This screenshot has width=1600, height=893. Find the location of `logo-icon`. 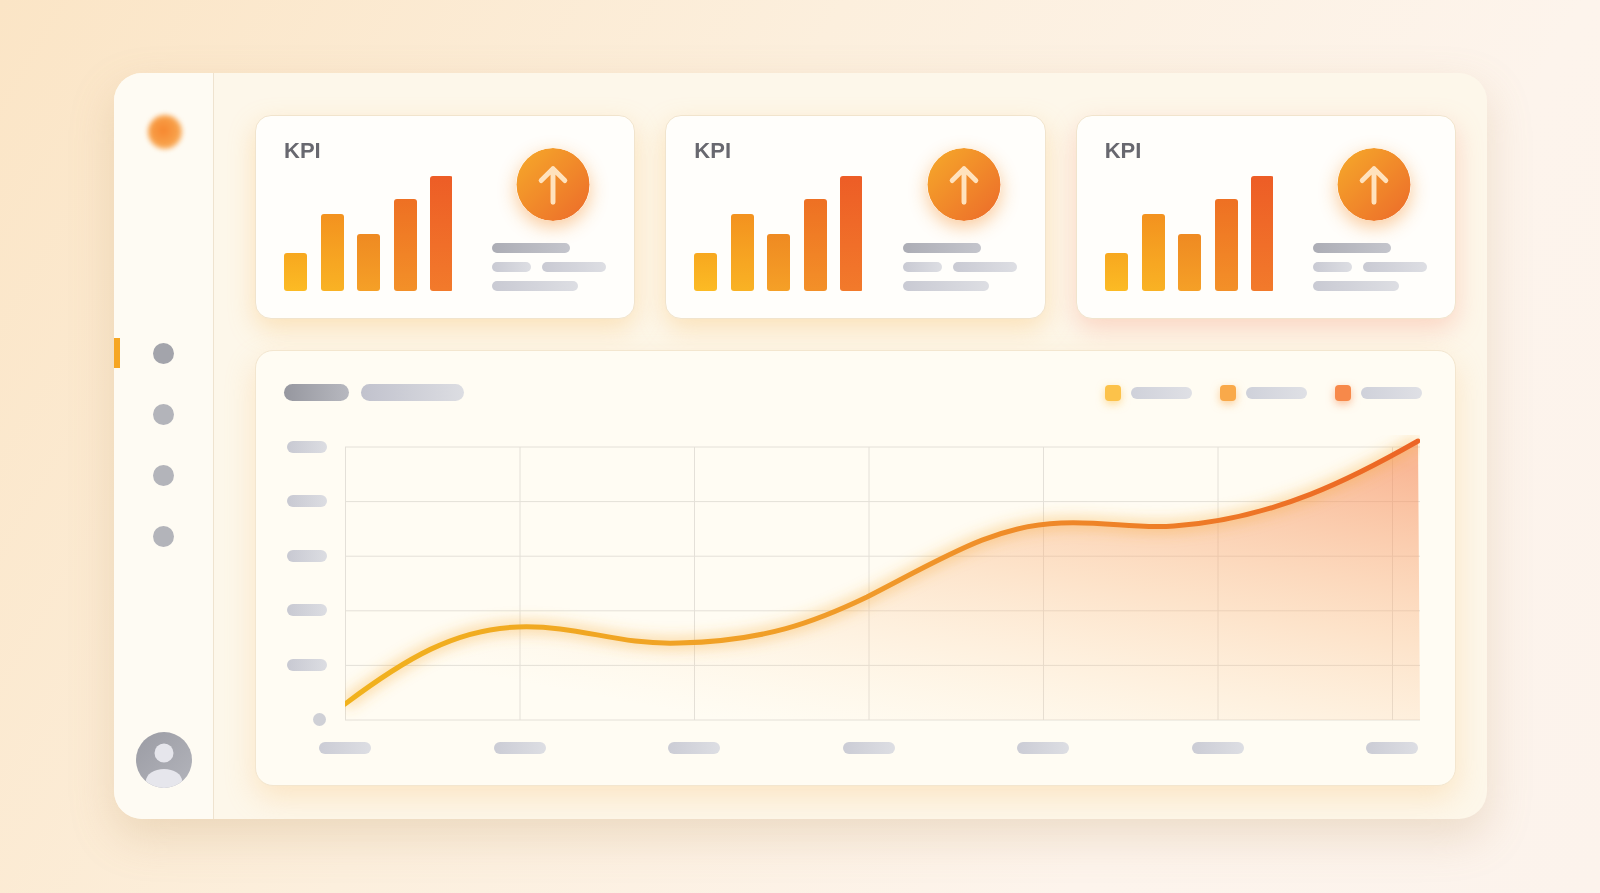

logo-icon is located at coordinates (164, 132).